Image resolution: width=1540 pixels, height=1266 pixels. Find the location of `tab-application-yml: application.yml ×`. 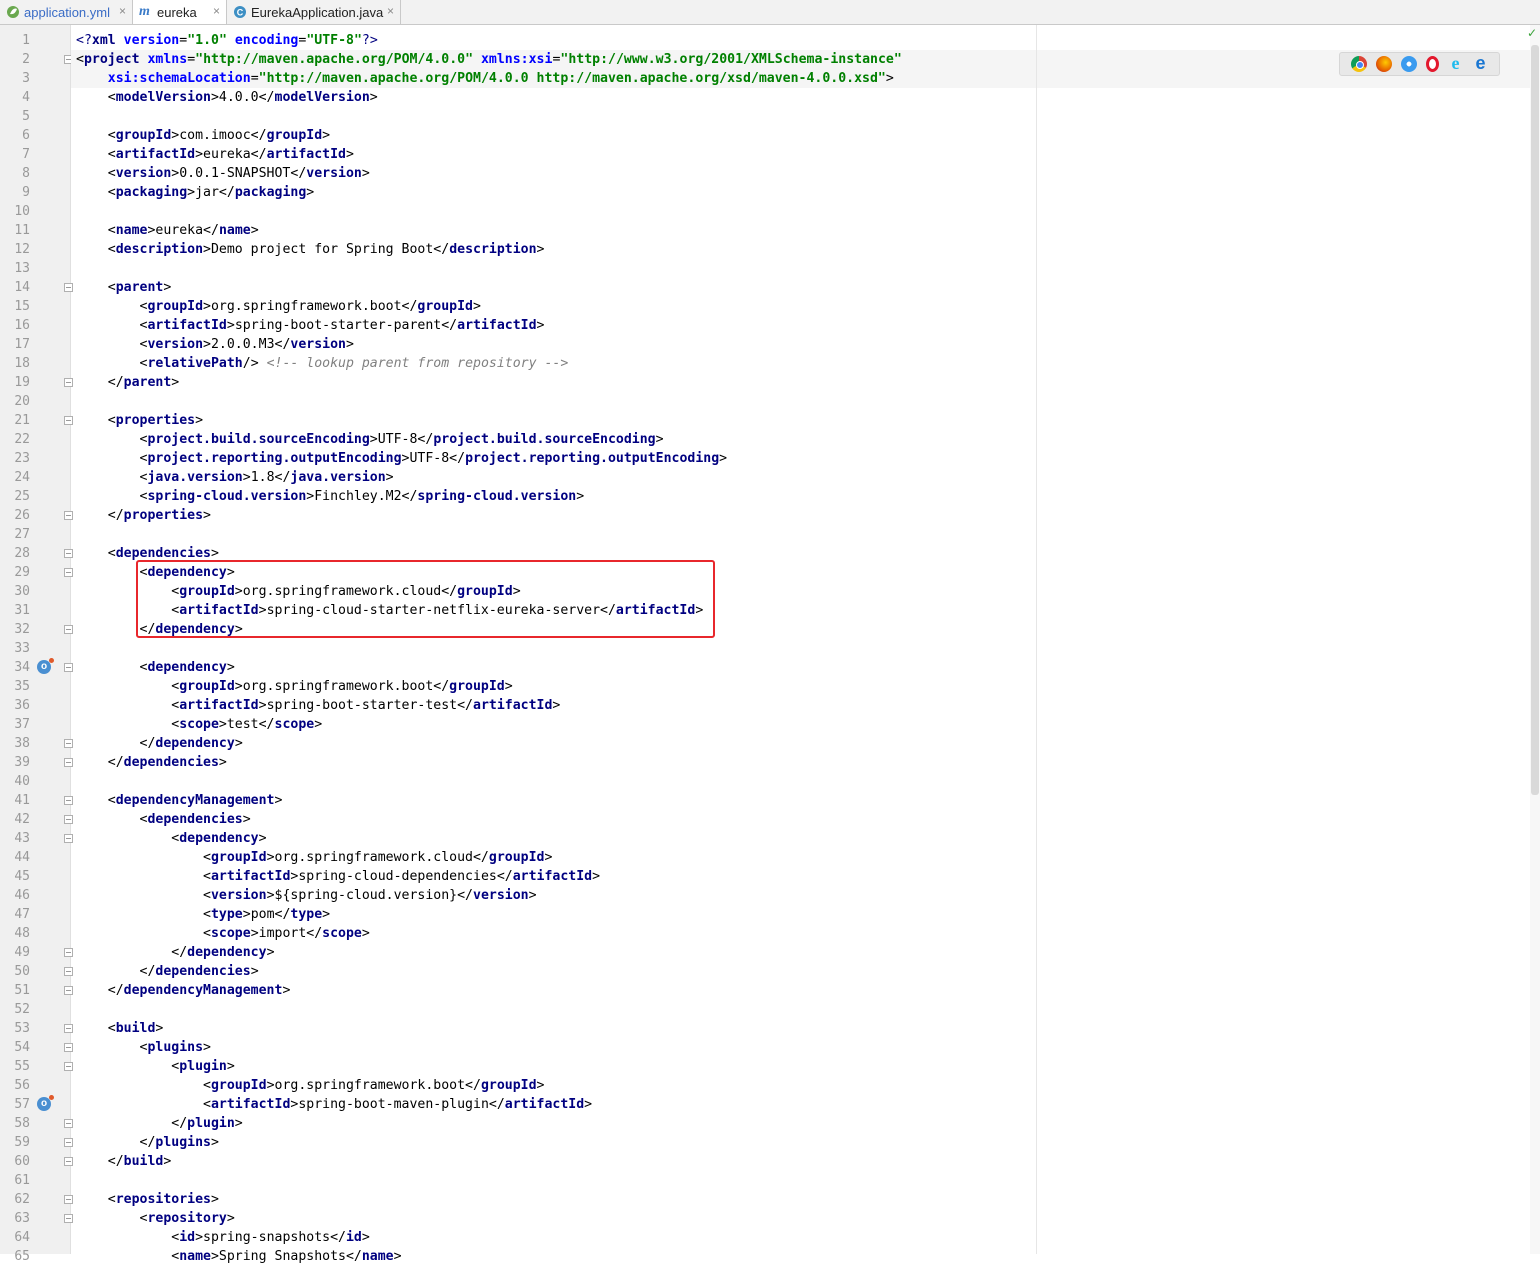

tab-application-yml: application.yml × is located at coordinates (66, 12).